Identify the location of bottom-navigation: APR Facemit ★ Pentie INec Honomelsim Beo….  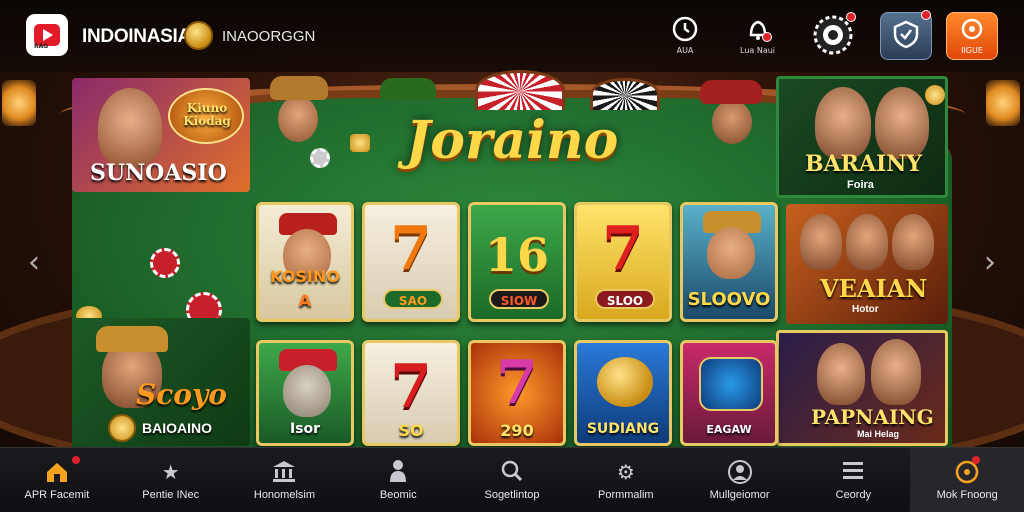
(512, 479).